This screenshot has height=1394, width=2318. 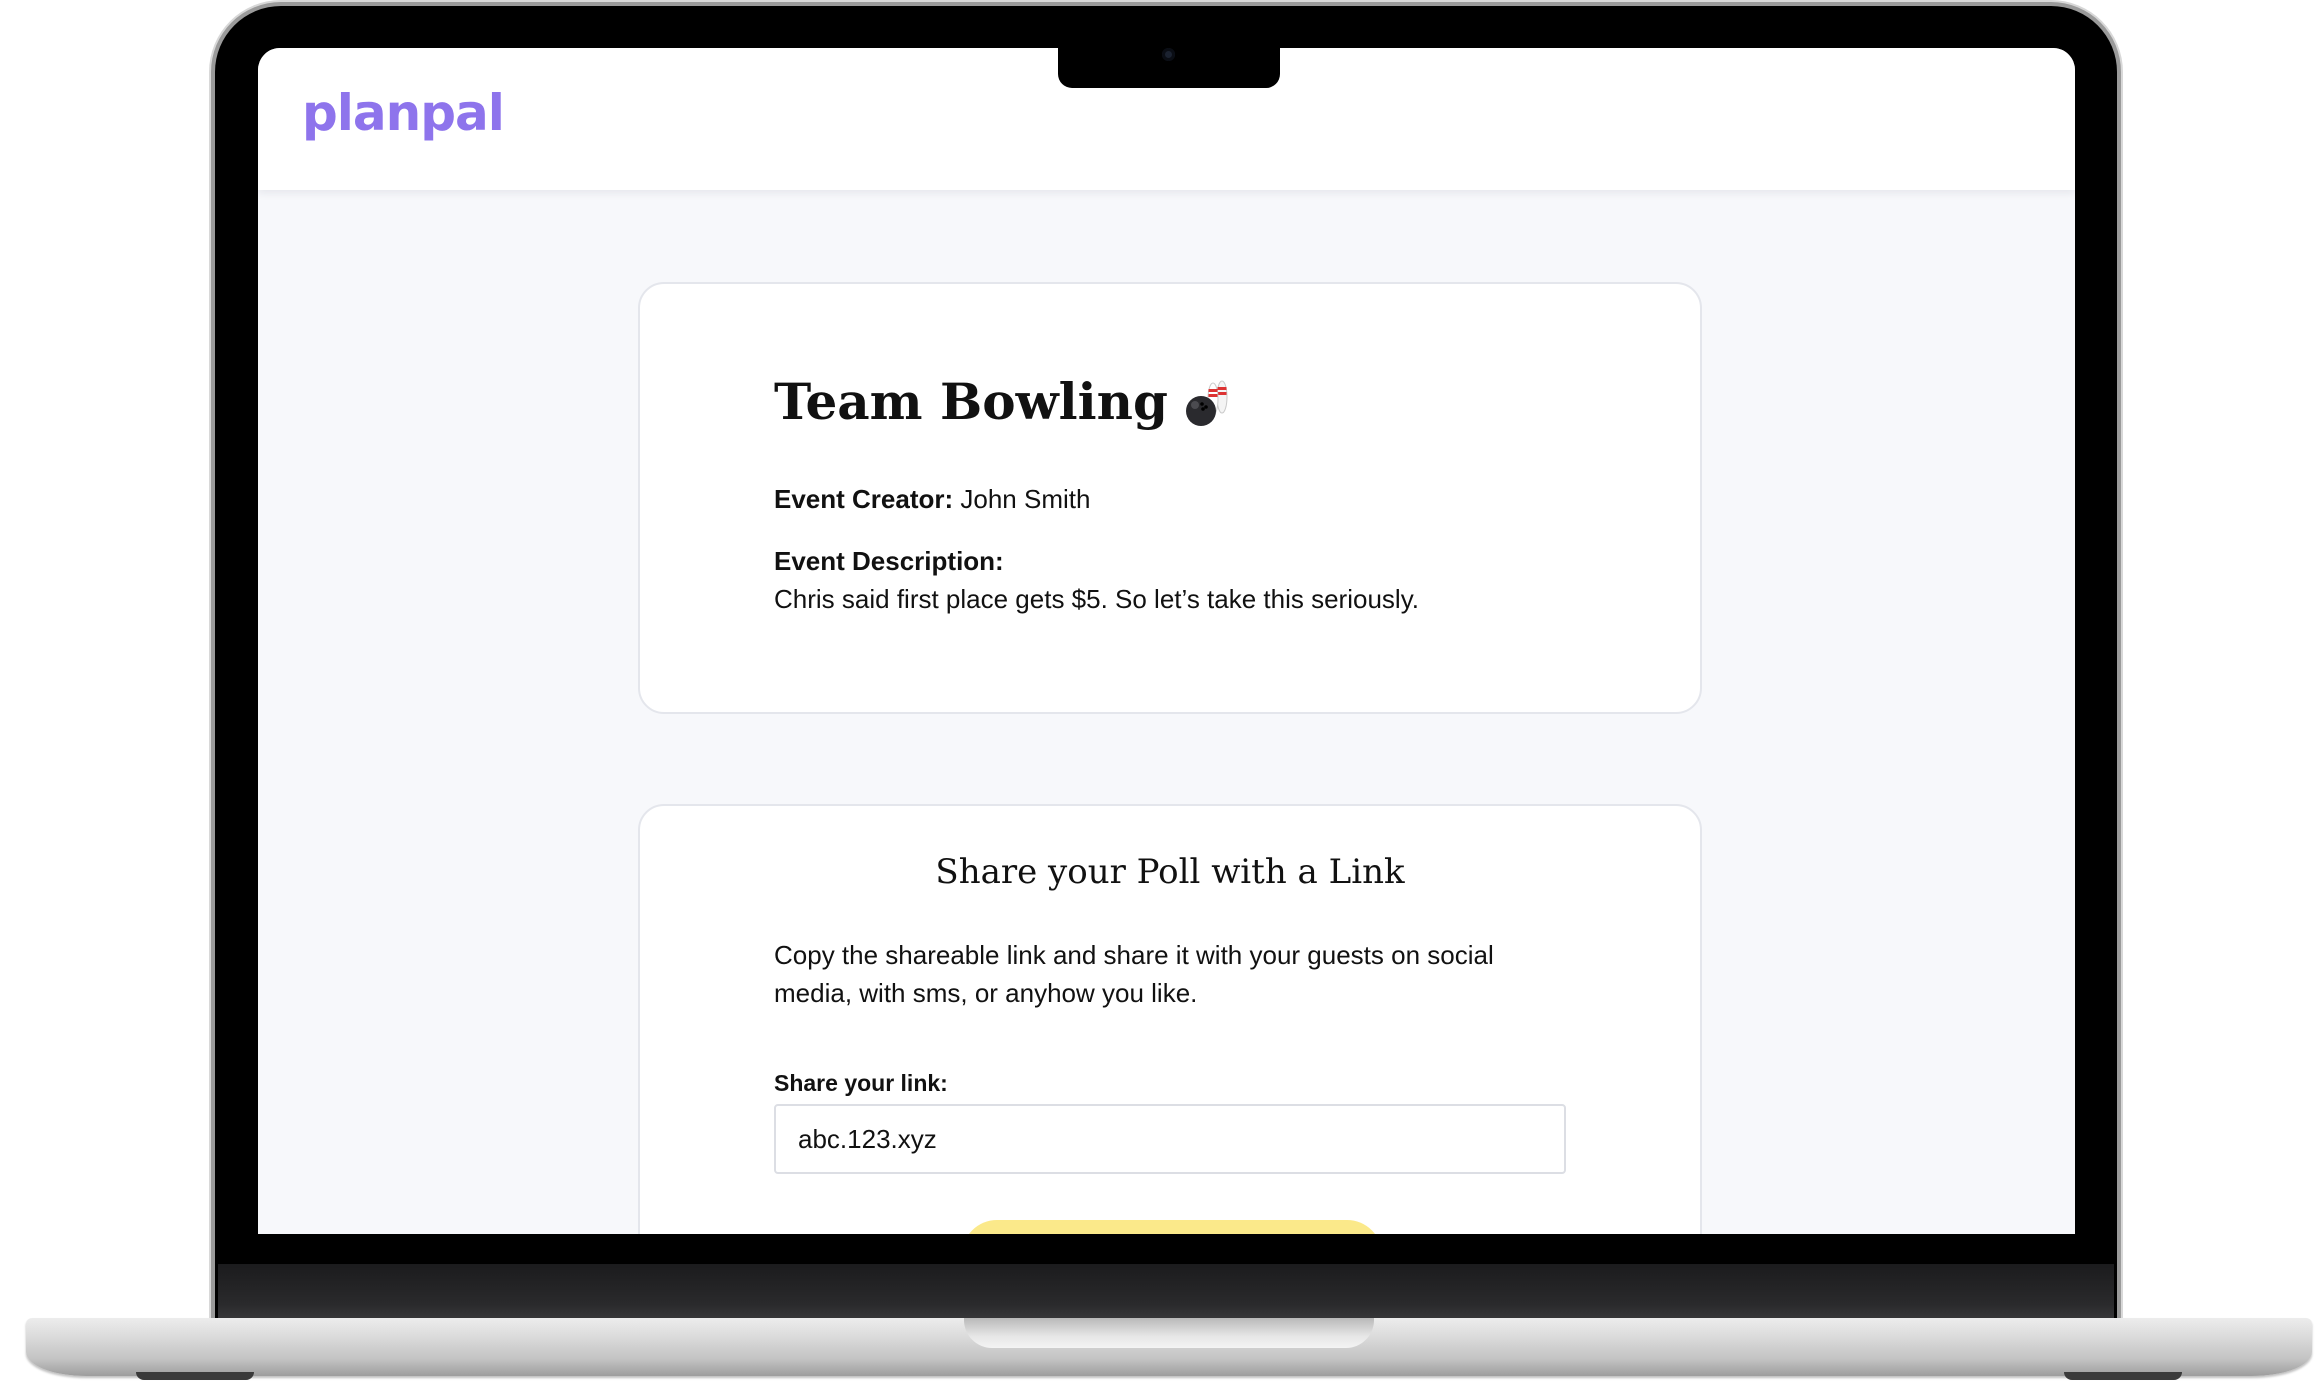 I want to click on laptop-hinge, so click(x=1166, y=1293).